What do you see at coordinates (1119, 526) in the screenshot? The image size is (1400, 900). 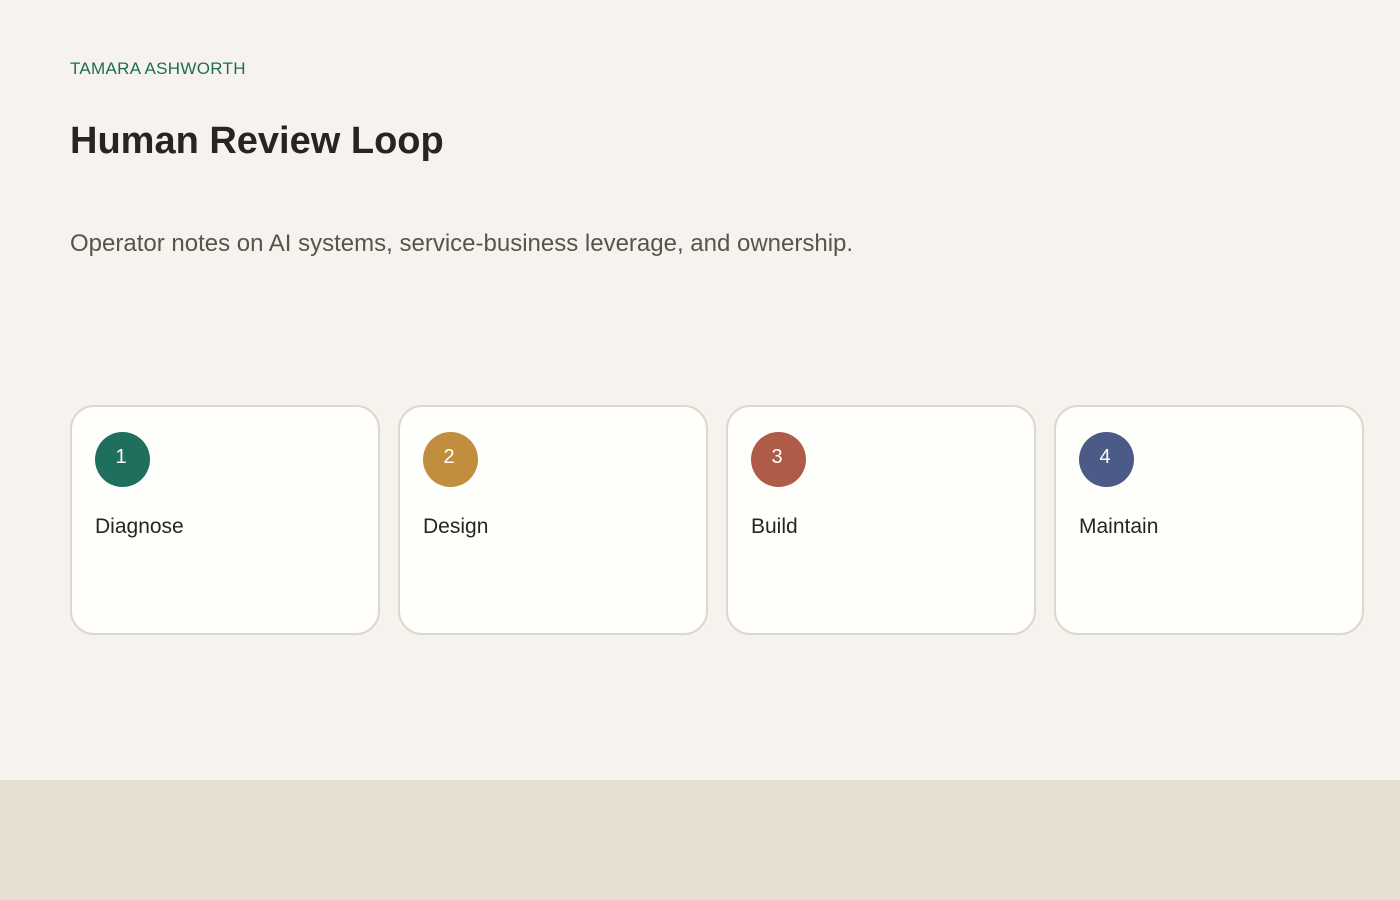 I see `step-label: Maintain` at bounding box center [1119, 526].